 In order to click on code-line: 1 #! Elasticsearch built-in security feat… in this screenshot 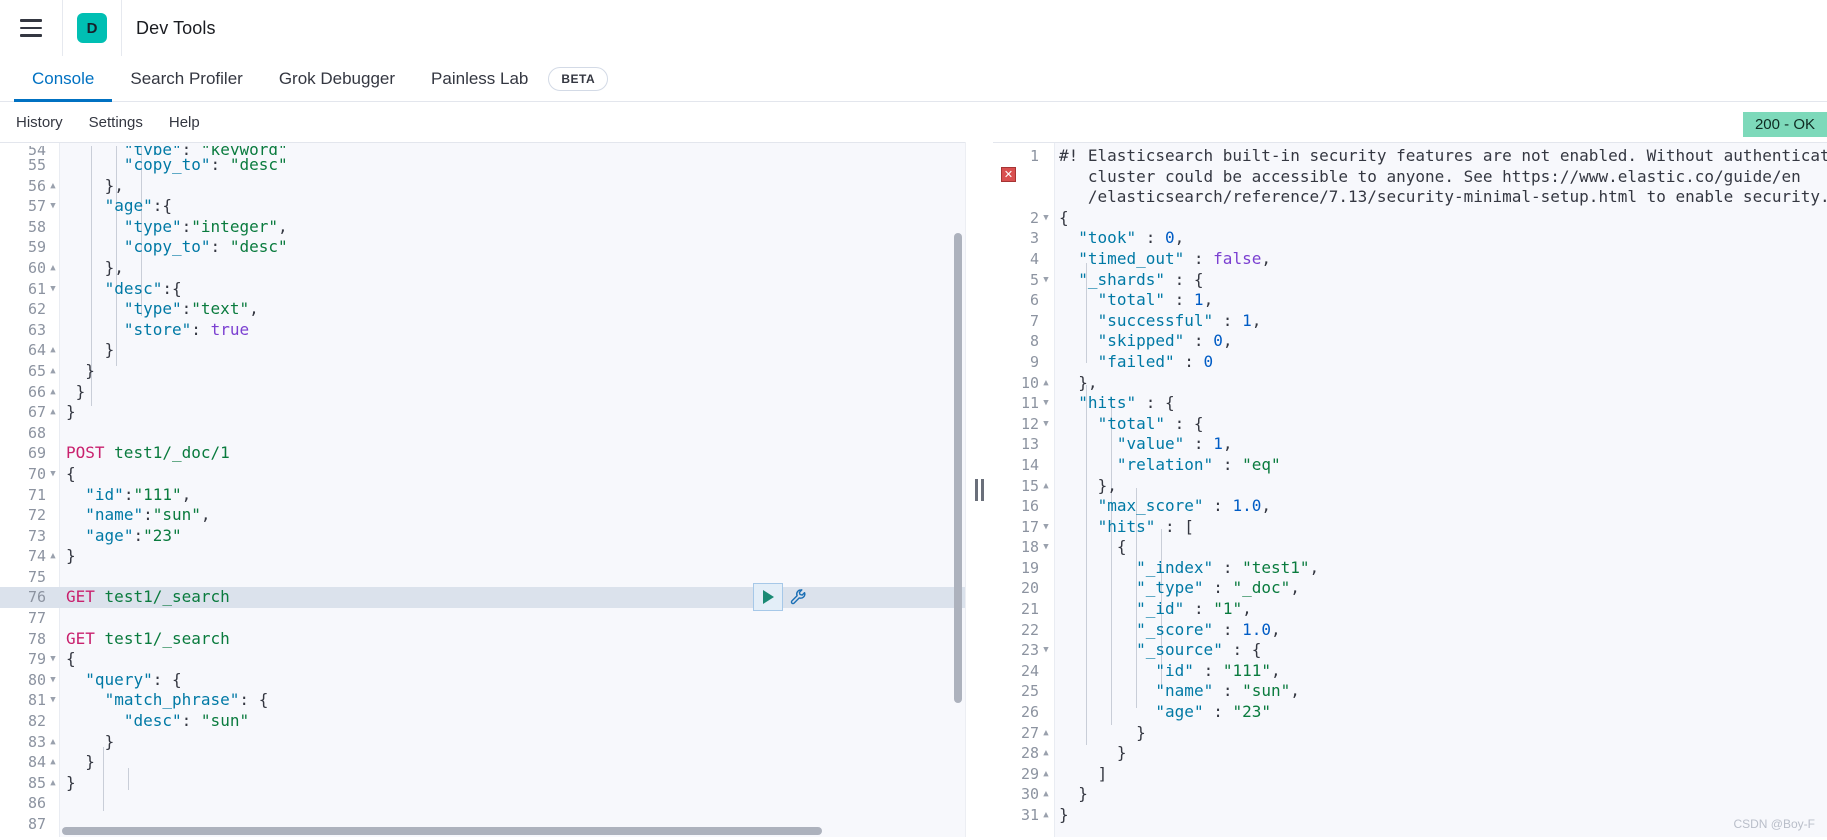, I will do `click(1410, 156)`.